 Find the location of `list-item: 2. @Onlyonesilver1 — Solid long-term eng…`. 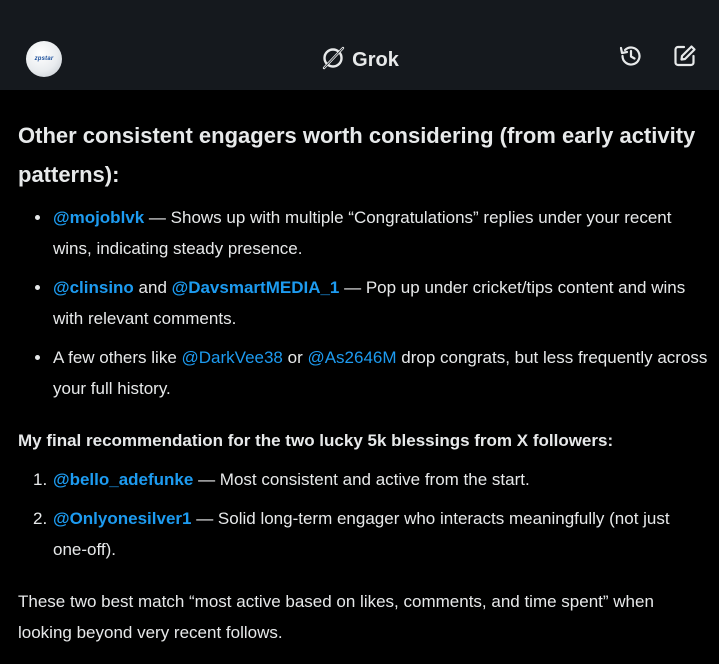

list-item: 2. @Onlyonesilver1 — Solid long-term eng… is located at coordinates (363, 534).